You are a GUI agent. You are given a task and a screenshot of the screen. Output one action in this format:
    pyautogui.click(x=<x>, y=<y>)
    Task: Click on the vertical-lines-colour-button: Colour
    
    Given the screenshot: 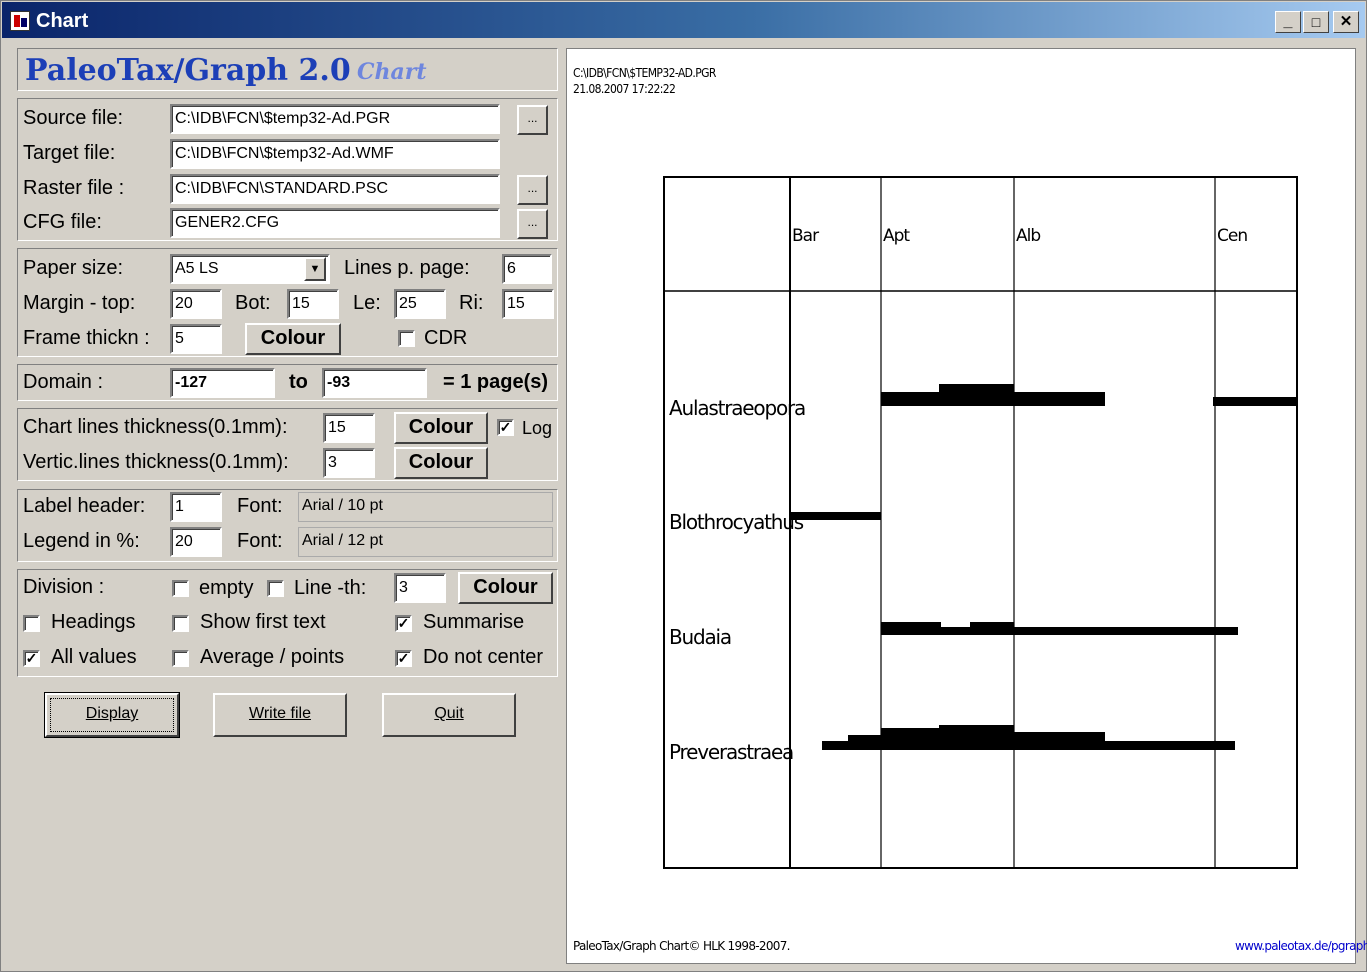 What is the action you would take?
    pyautogui.click(x=441, y=463)
    